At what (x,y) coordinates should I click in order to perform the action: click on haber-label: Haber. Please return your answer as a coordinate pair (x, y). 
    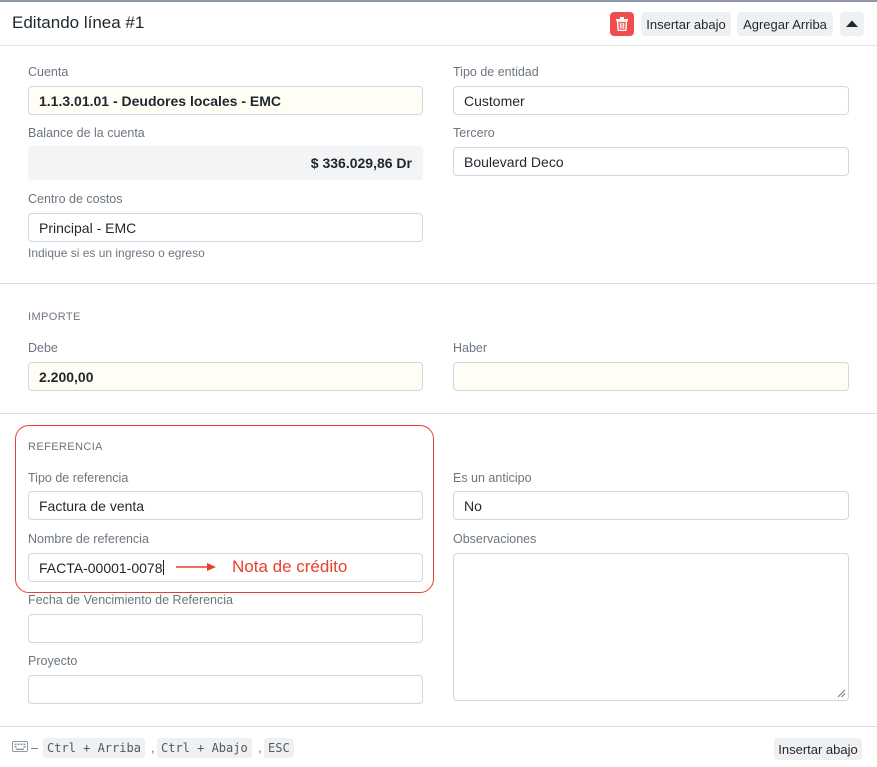
    Looking at the image, I should click on (470, 348).